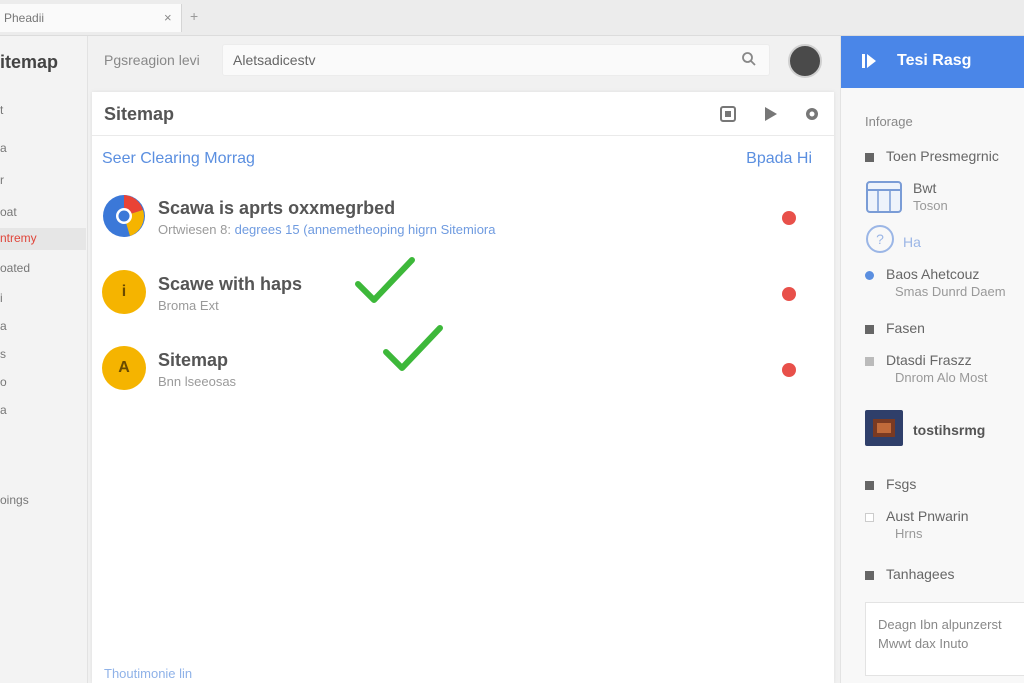  What do you see at coordinates (728, 114) in the screenshot?
I see `grid-icon` at bounding box center [728, 114].